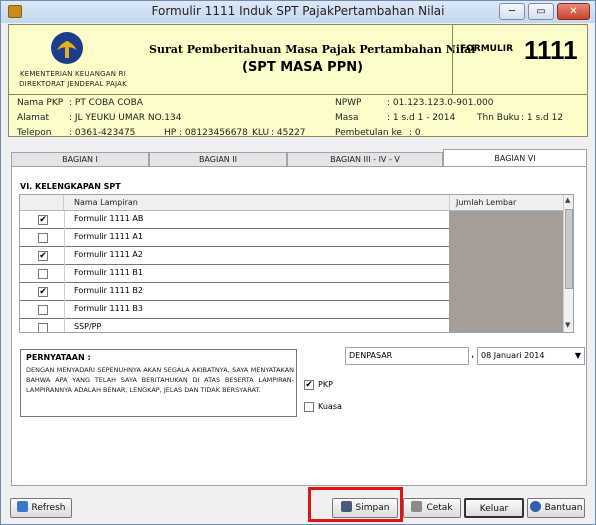 The width and height of the screenshot is (596, 525). What do you see at coordinates (417, 506) in the screenshot?
I see `printer-icon` at bounding box center [417, 506].